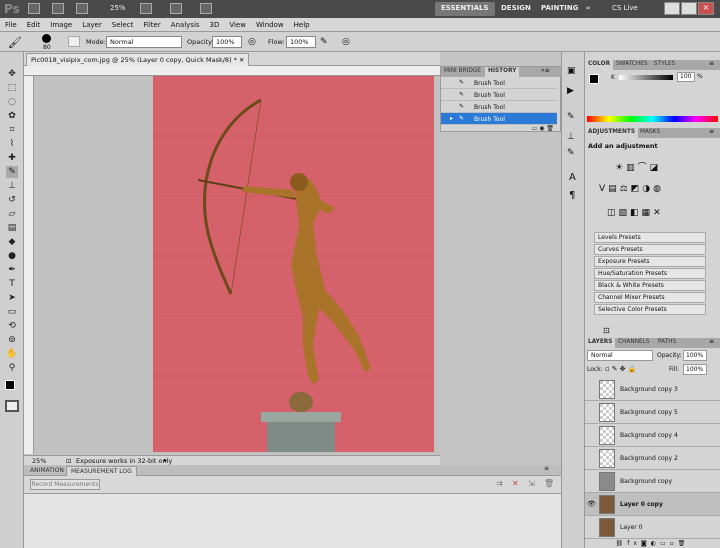  What do you see at coordinates (559, 9) in the screenshot?
I see `workspace-painting: PAINTING` at bounding box center [559, 9].